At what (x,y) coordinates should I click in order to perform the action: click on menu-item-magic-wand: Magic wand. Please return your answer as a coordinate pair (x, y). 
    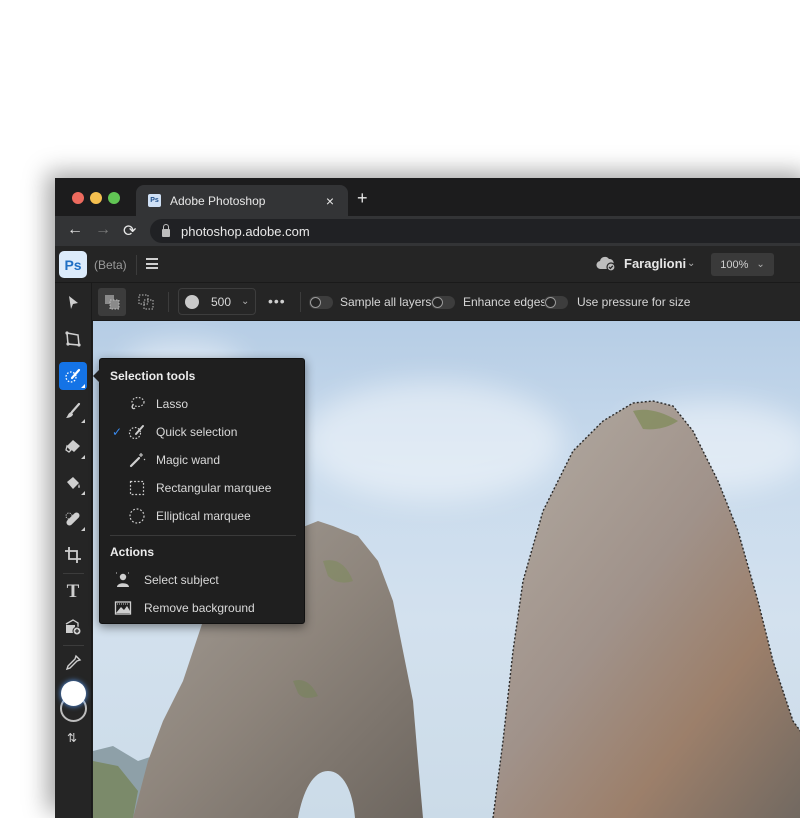
    Looking at the image, I should click on (202, 460).